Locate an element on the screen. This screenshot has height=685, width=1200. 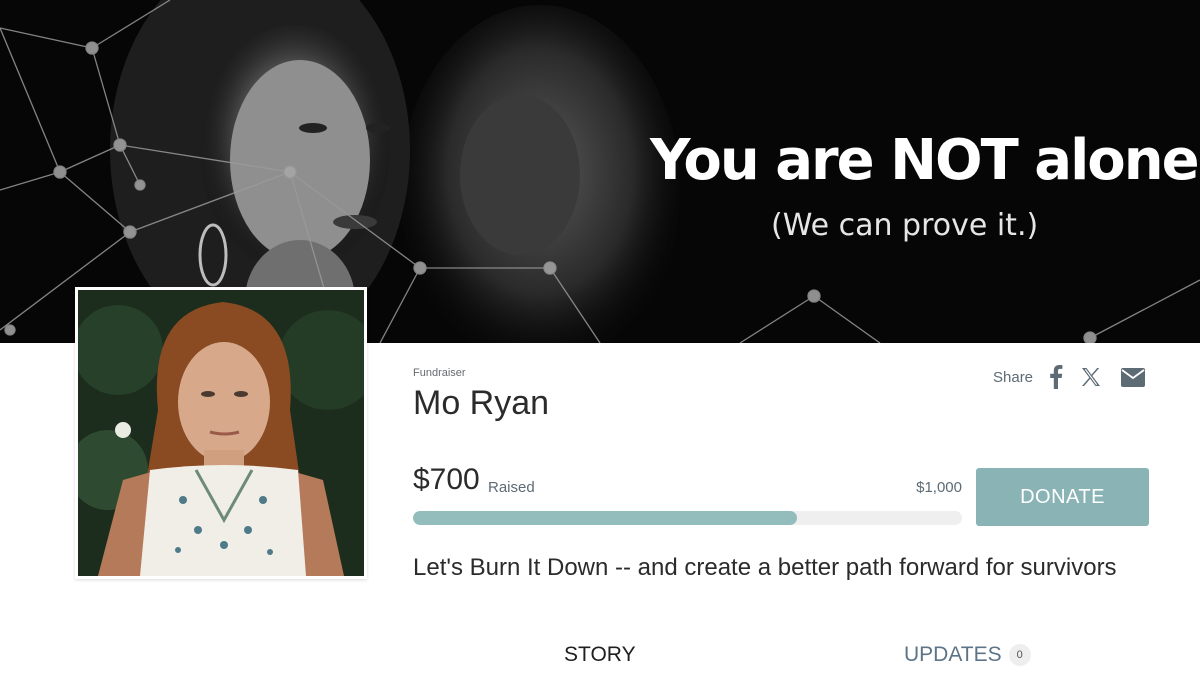
raised-label: Raised is located at coordinates (511, 487).